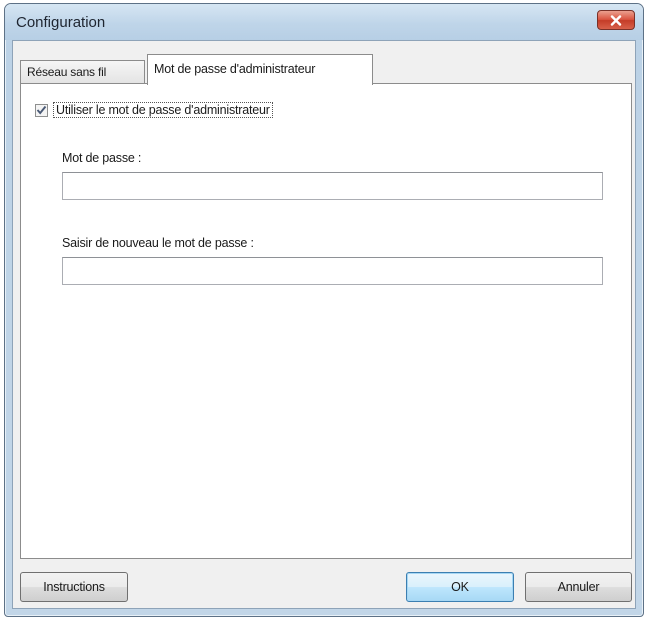  Describe the element at coordinates (332, 271) in the screenshot. I see `confirm-password-input` at that location.